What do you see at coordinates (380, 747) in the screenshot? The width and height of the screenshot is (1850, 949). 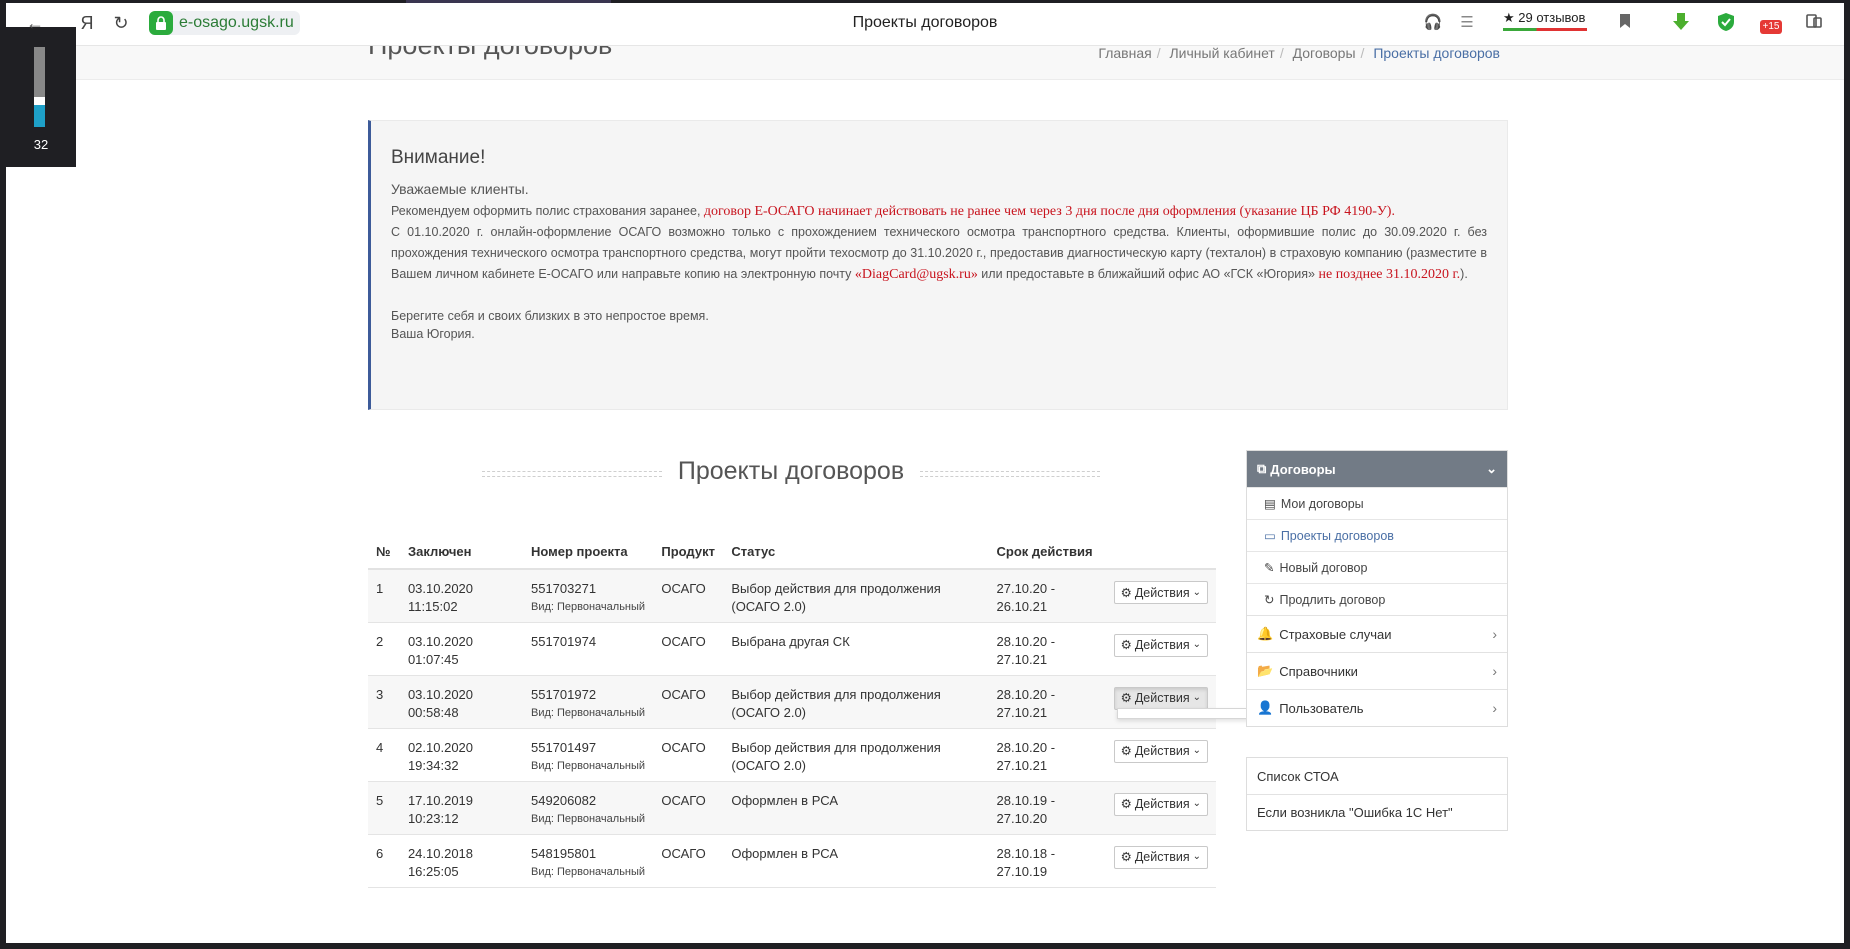 I see `row-number: 4` at bounding box center [380, 747].